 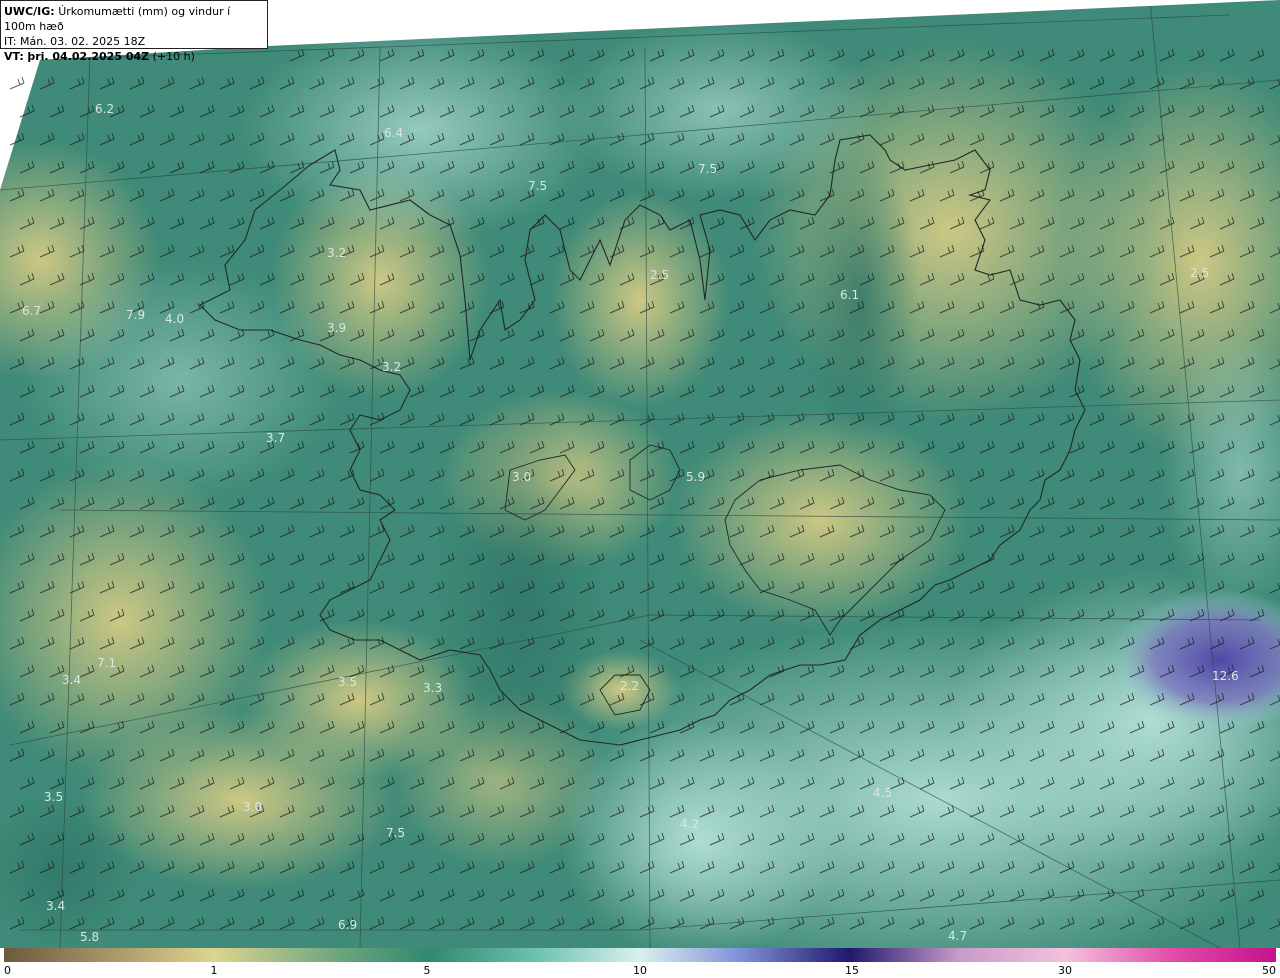 I want to click on lead-time: (+10 h), so click(x=173, y=56).